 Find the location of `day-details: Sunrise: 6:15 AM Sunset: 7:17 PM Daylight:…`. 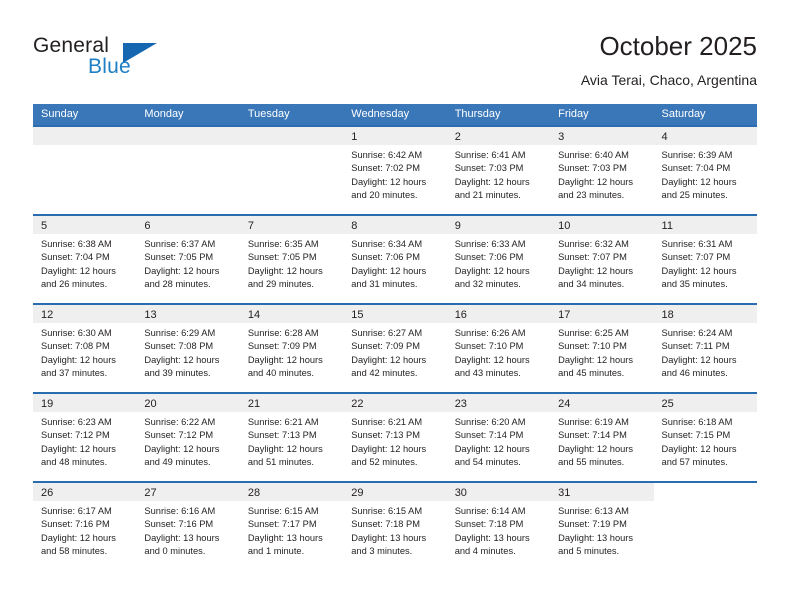

day-details: Sunrise: 6:15 AM Sunset: 7:17 PM Daylight:… is located at coordinates (291, 530).